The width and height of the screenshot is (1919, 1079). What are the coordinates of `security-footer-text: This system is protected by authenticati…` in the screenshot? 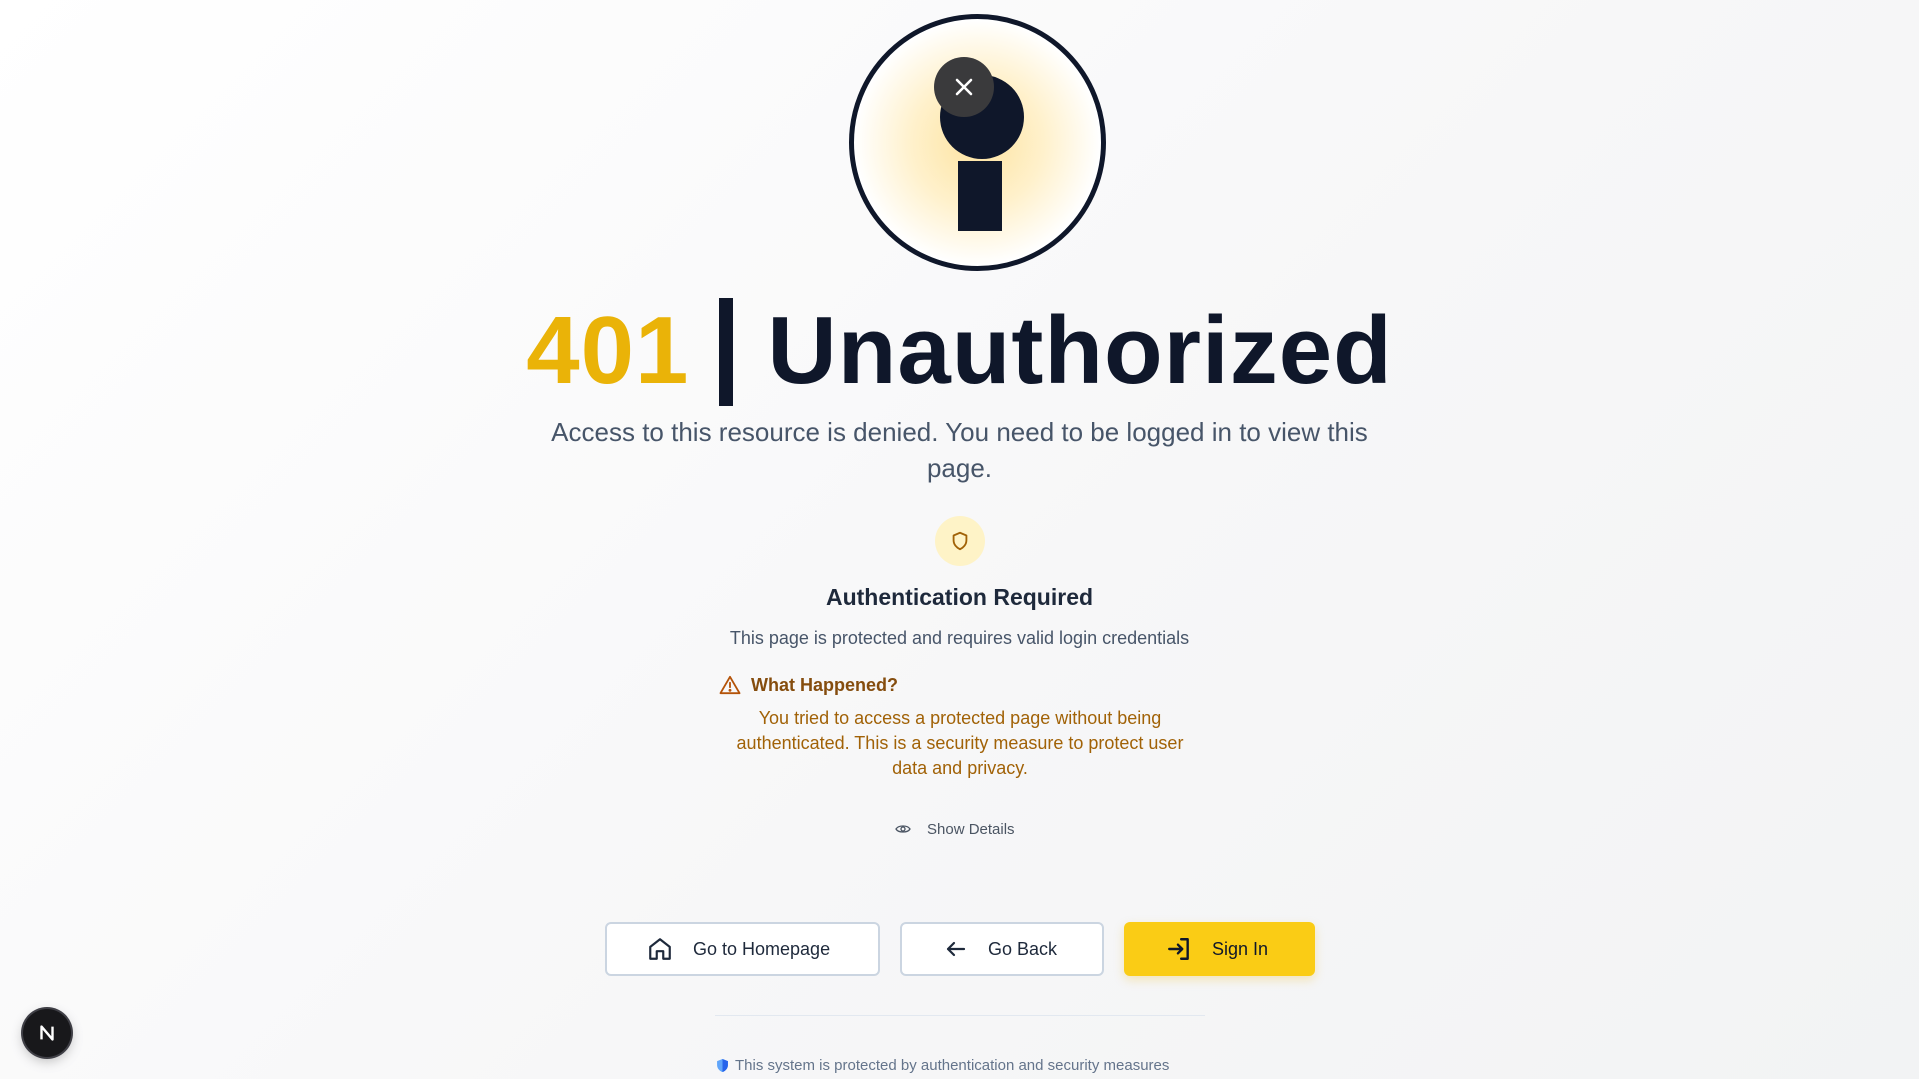 It's located at (952, 1065).